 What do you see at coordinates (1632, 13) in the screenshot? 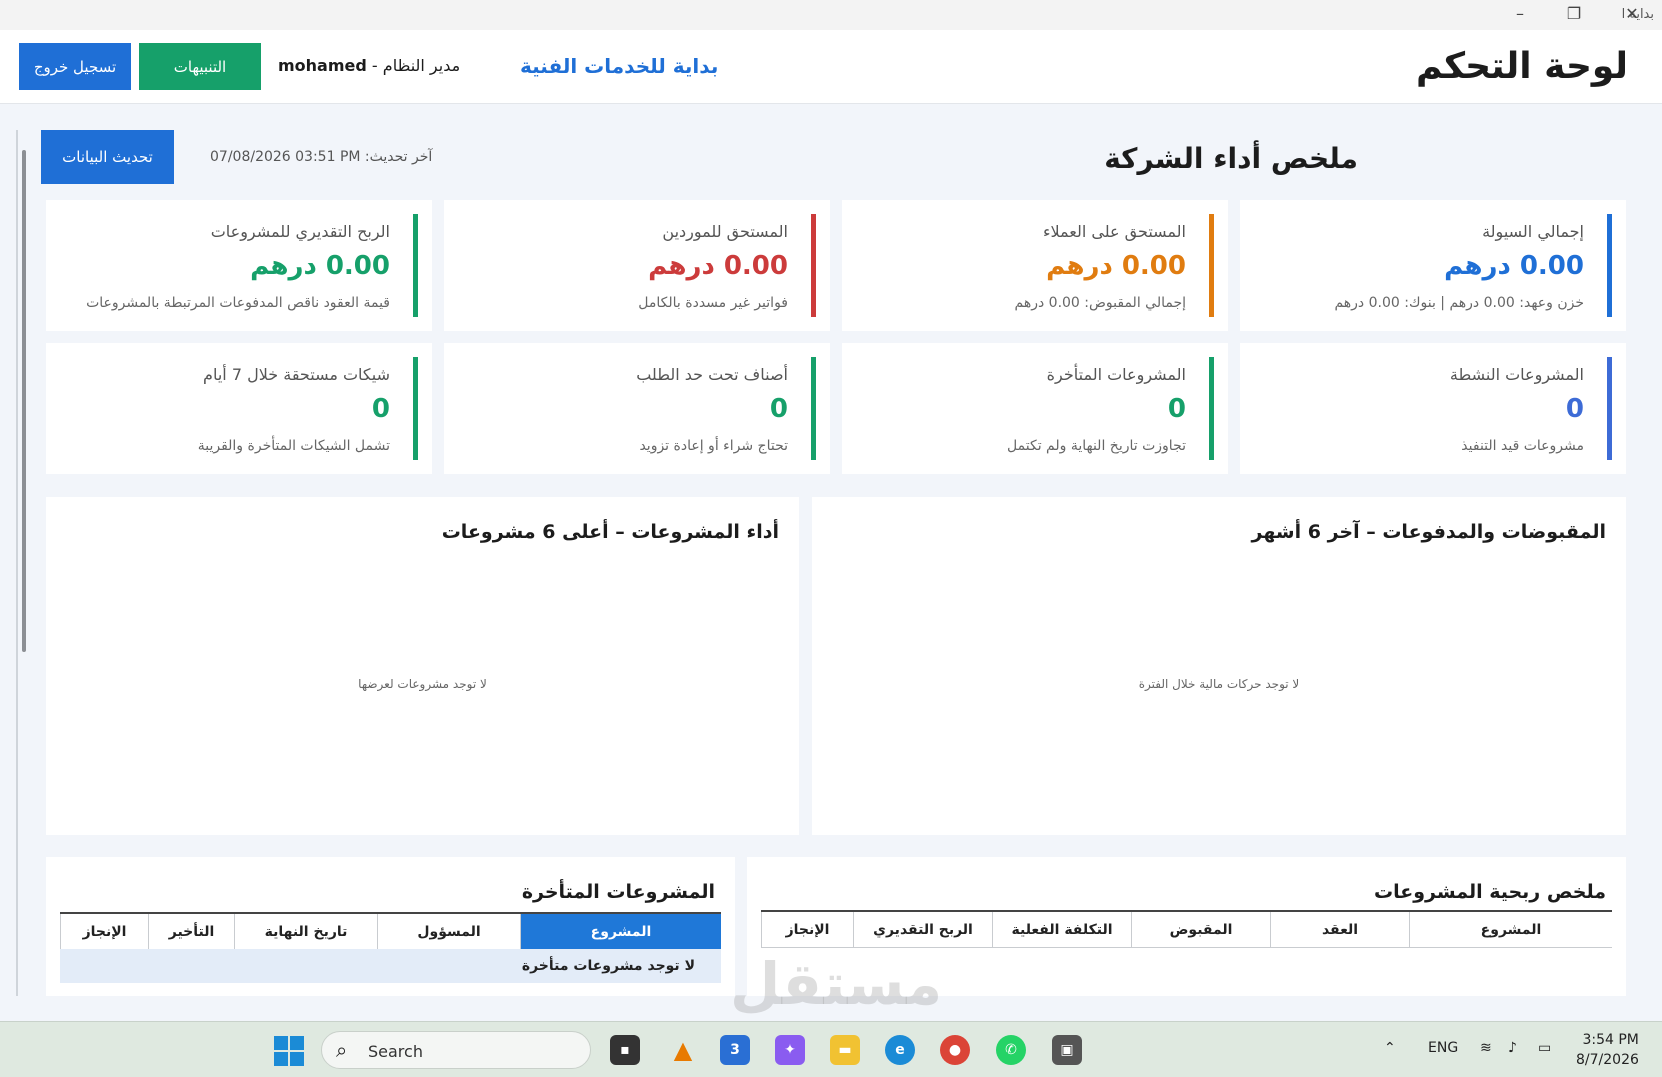
I see `close-icon: ✕` at bounding box center [1632, 13].